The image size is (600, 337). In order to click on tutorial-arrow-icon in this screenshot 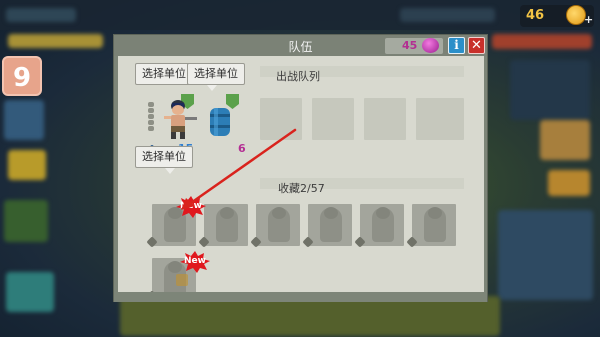, I will do `click(239, 169)`.